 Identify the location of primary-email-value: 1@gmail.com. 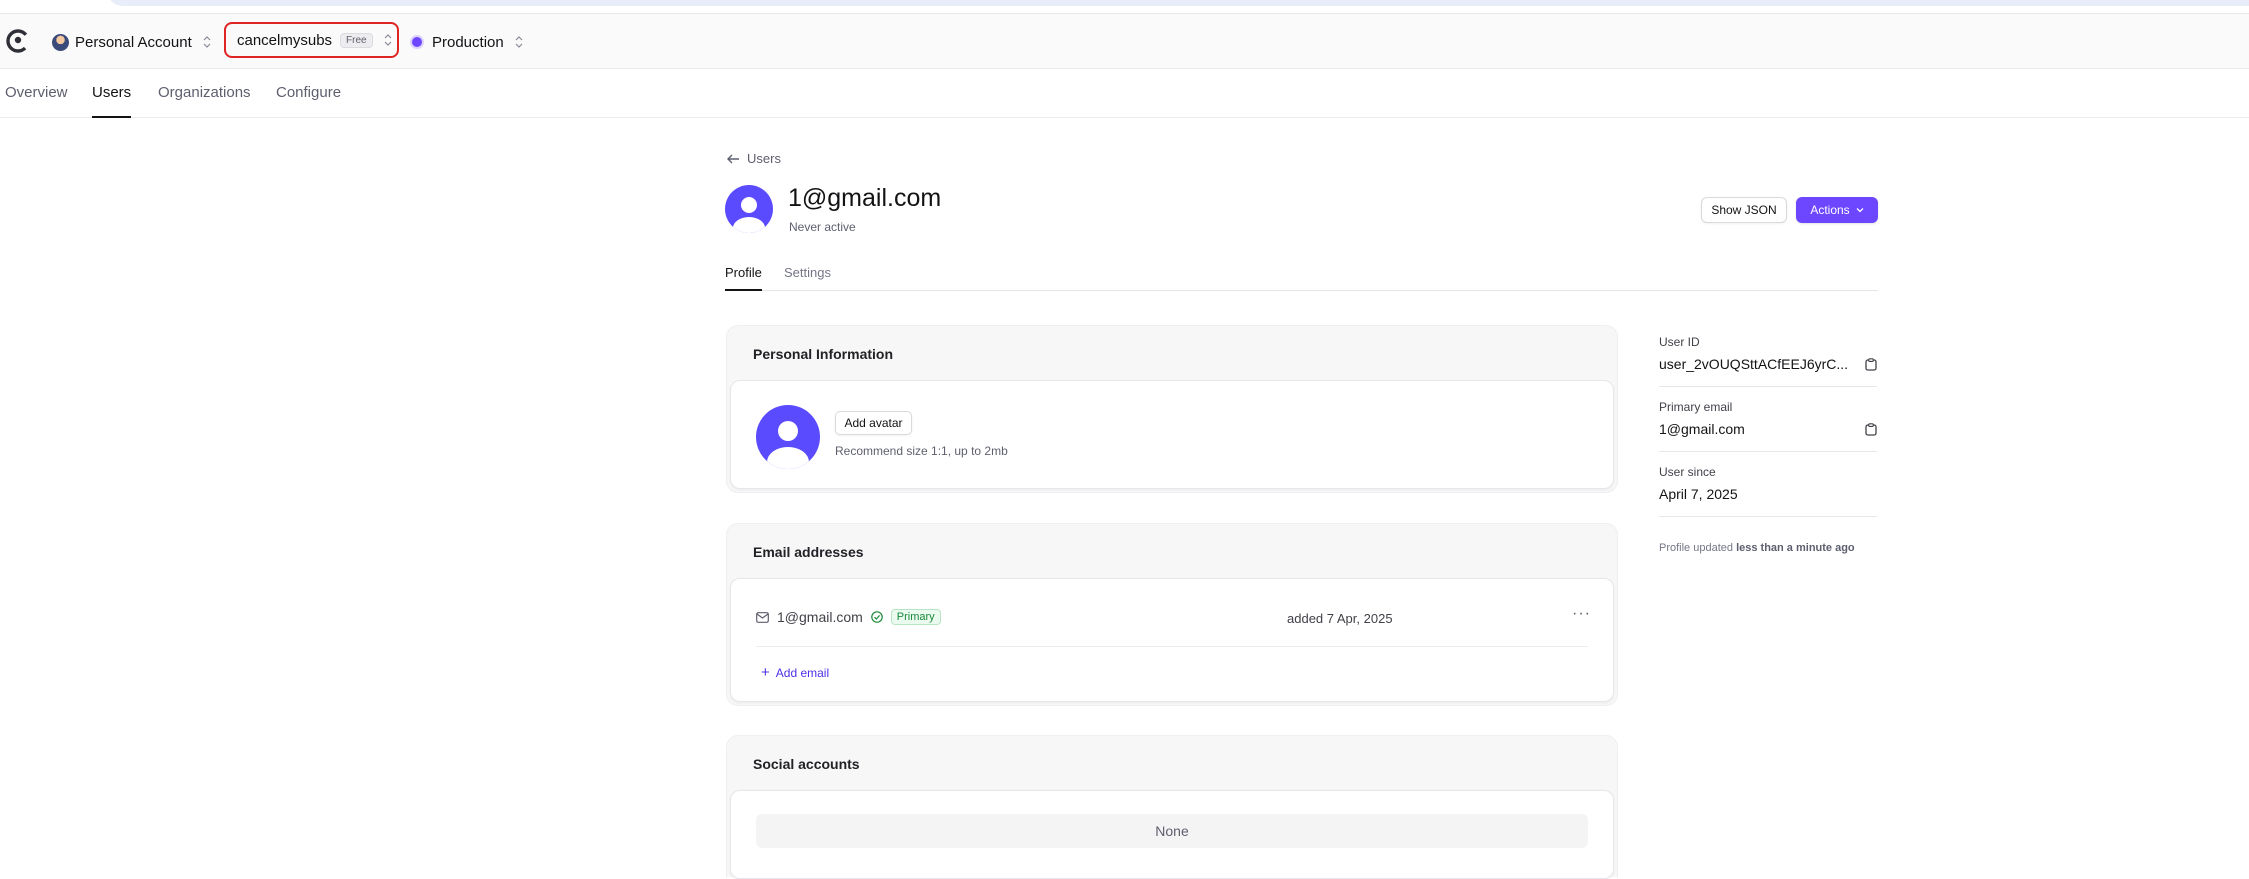
(1702, 429).